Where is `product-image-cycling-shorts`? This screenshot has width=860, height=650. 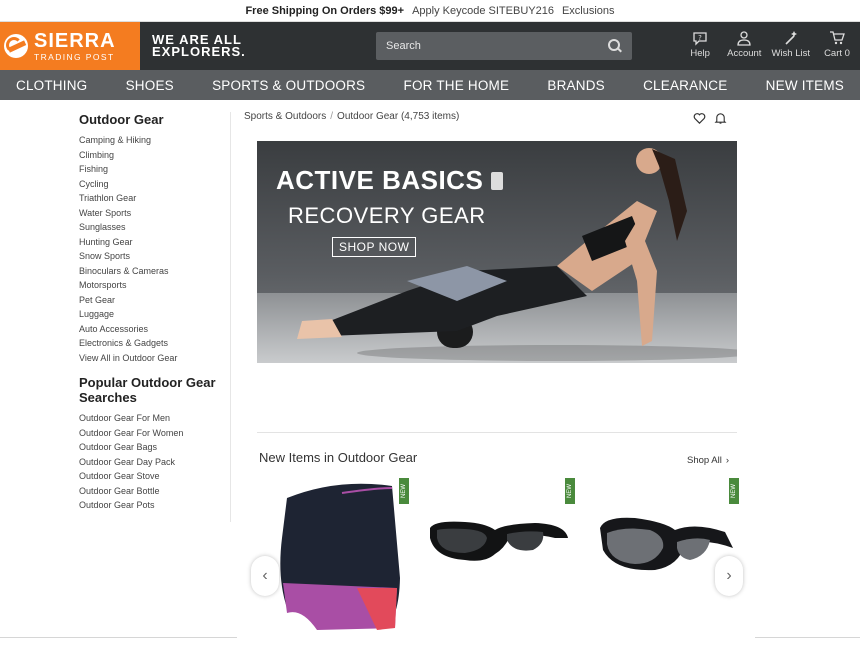
product-image-cycling-shorts is located at coordinates (340, 556).